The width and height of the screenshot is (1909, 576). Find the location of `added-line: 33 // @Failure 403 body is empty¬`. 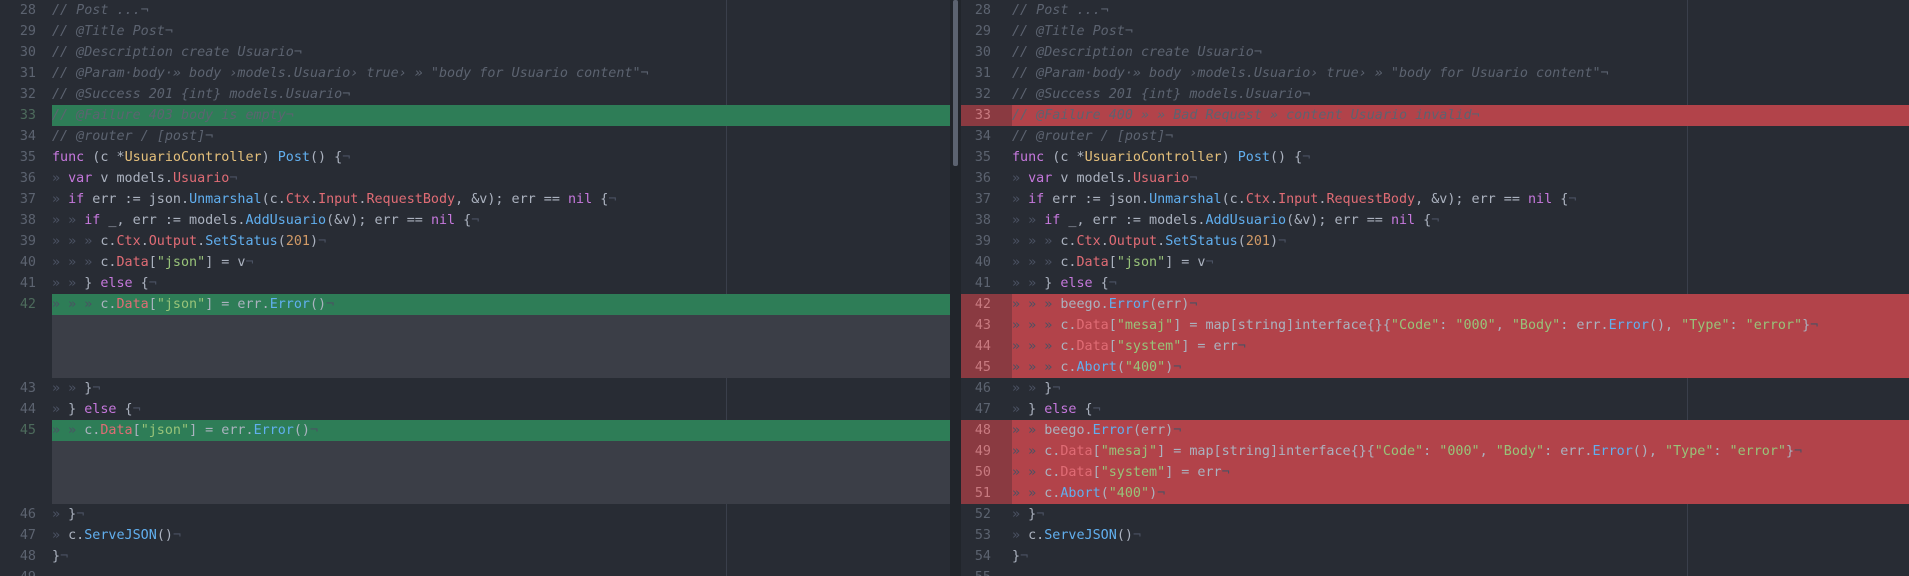

added-line: 33 // @Failure 403 body is empty¬ is located at coordinates (475, 115).